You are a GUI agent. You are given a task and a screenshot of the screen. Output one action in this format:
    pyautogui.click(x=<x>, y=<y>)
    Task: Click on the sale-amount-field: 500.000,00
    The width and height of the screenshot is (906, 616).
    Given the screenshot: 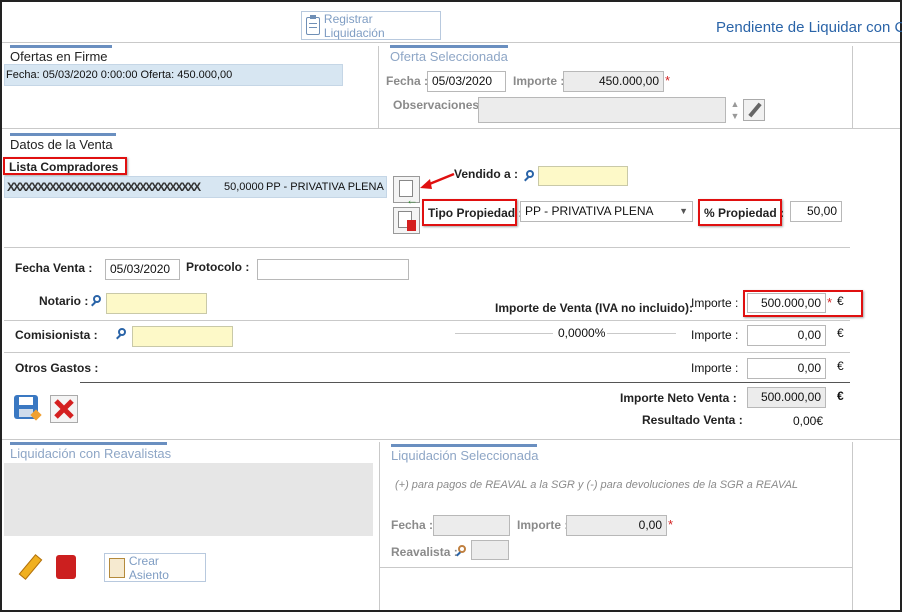 What is the action you would take?
    pyautogui.click(x=786, y=303)
    